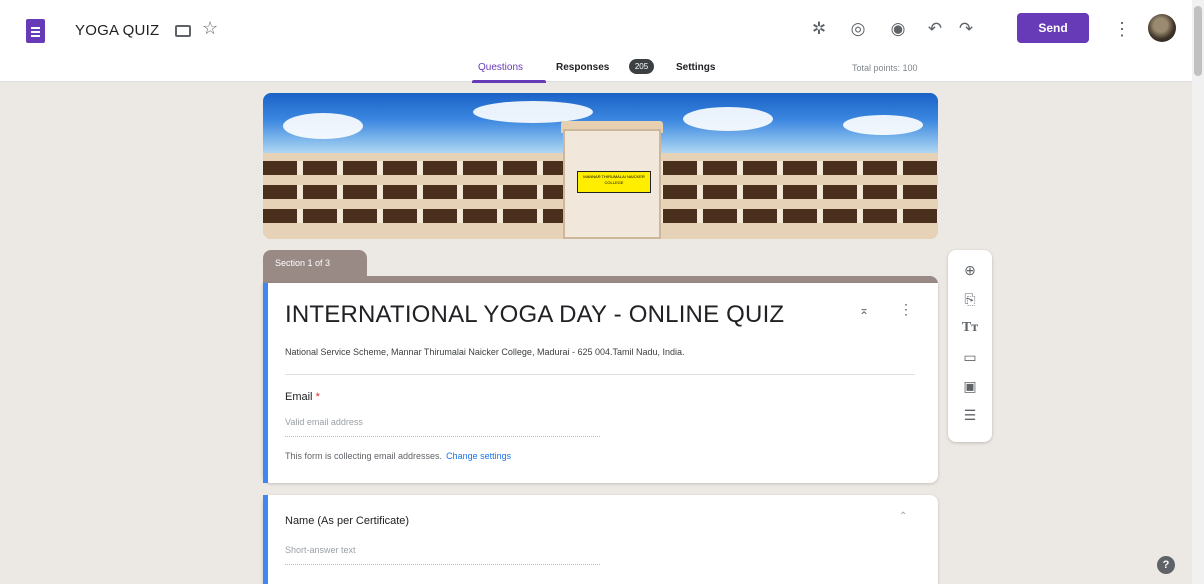 The image size is (1204, 584). Describe the element at coordinates (935, 29) in the screenshot. I see `undo-icon: ↶` at that location.